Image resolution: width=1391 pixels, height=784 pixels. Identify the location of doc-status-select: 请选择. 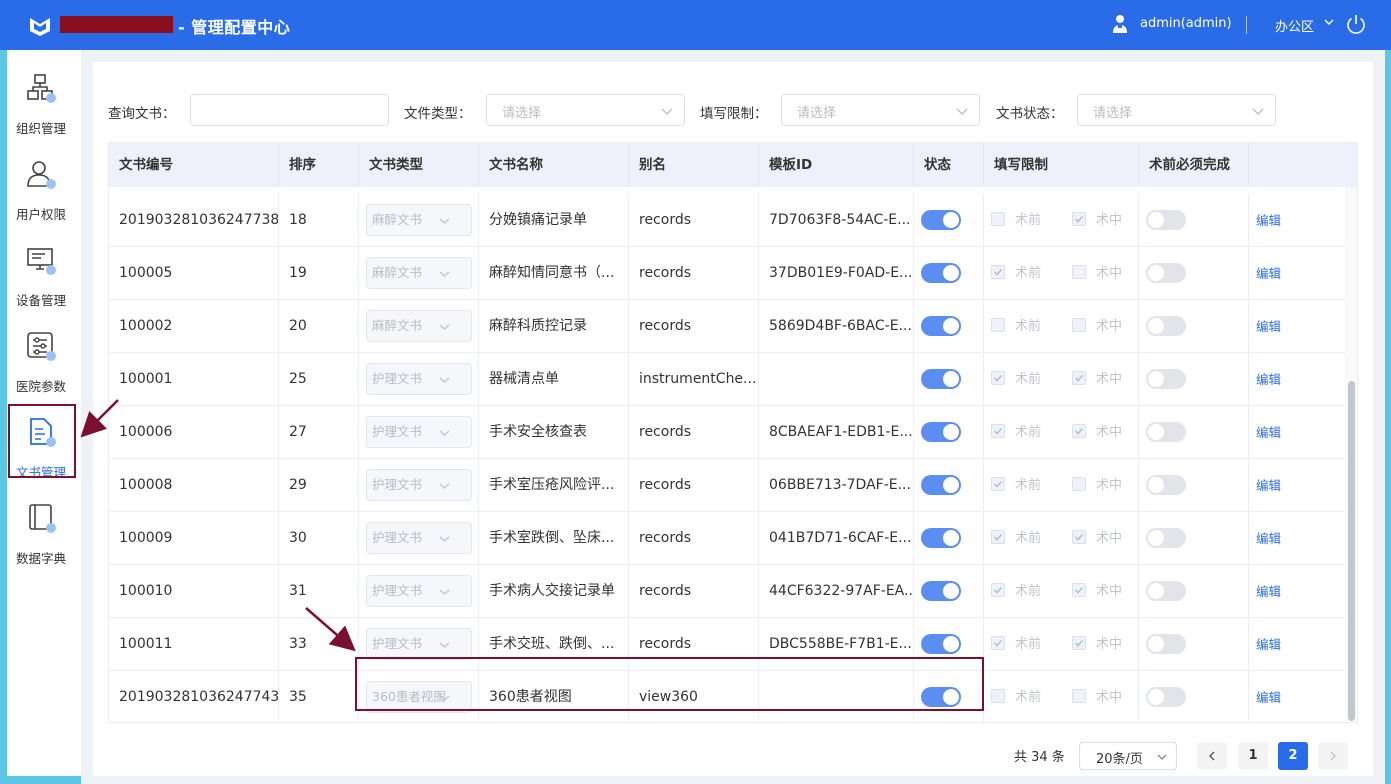
(1176, 110).